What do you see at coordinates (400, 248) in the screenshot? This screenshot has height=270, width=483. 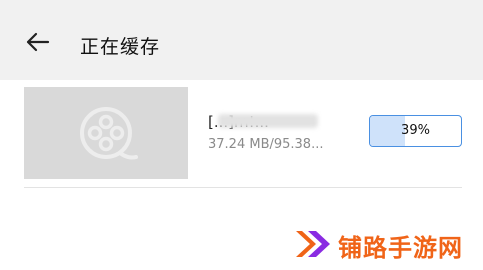 I see `watermark-text: 铺路手游网` at bounding box center [400, 248].